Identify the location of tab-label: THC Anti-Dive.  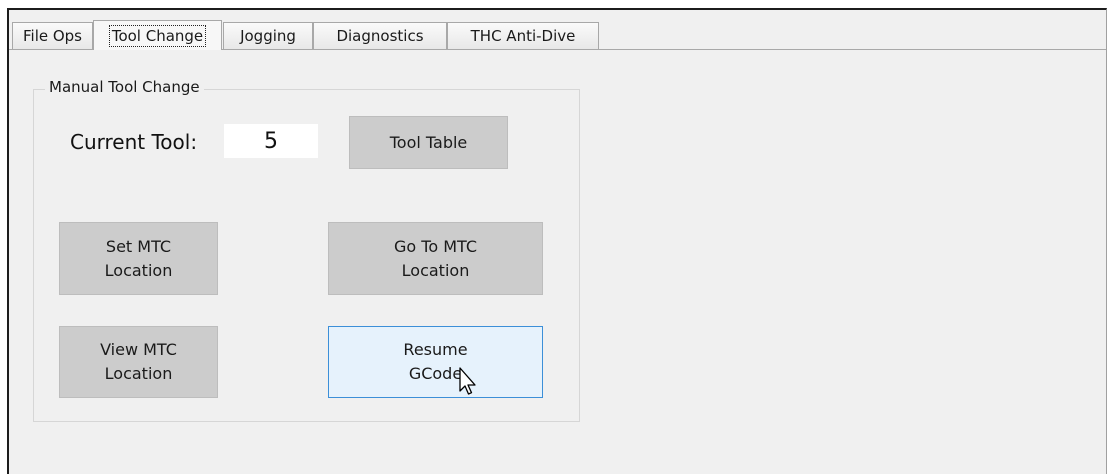
(523, 36).